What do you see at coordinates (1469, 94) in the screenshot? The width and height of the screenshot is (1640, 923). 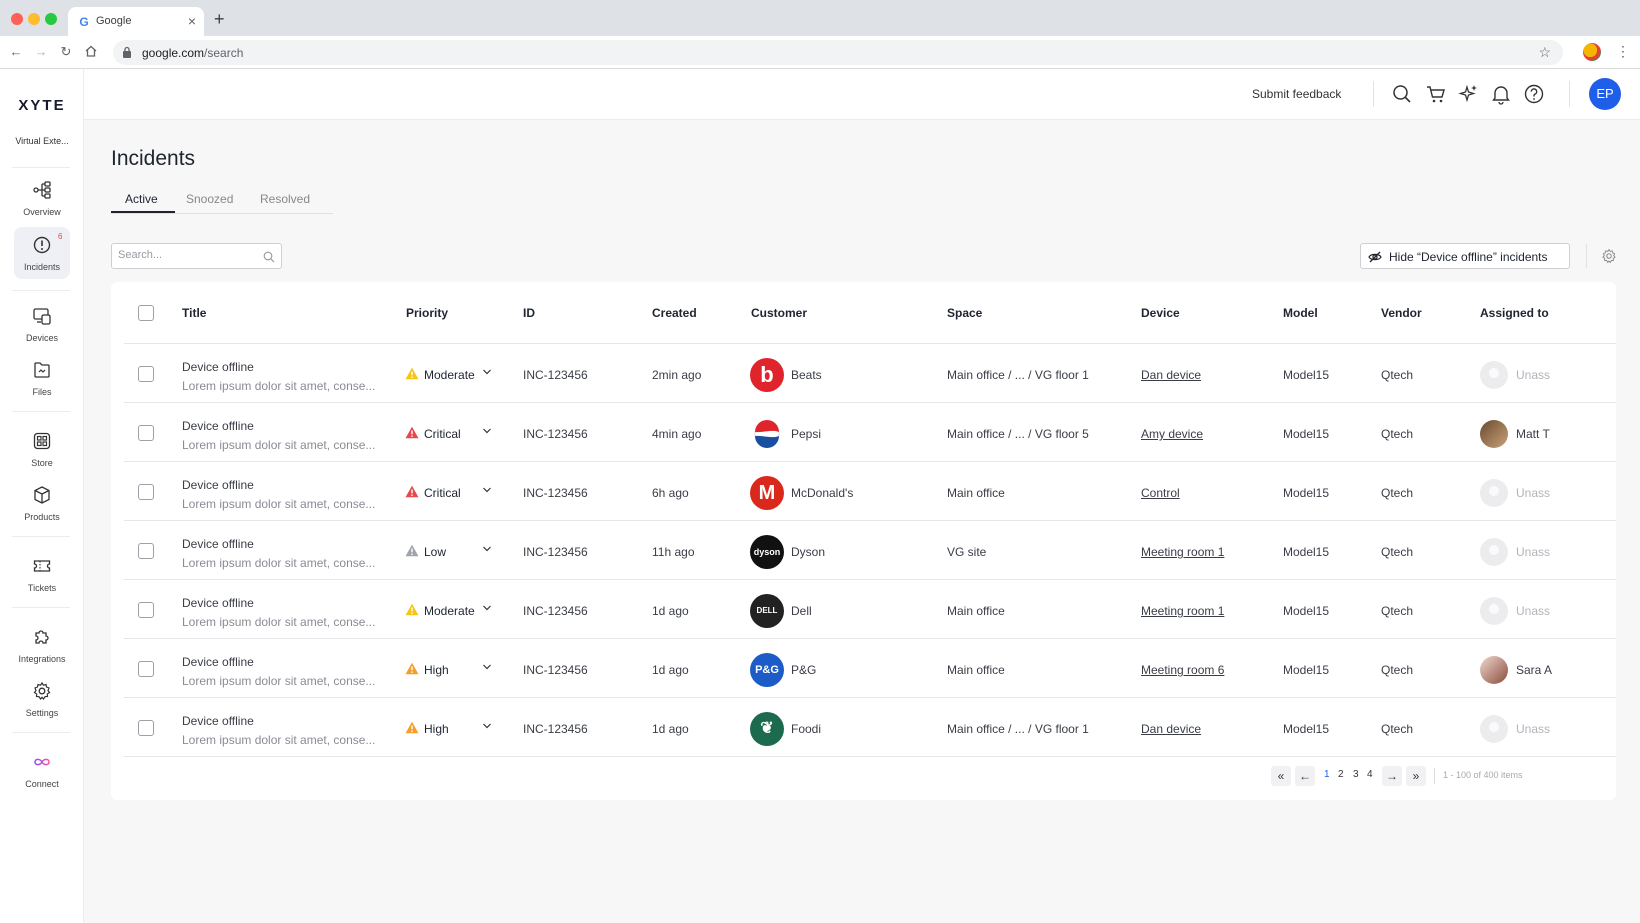 I see `sparkle-ai-icon` at bounding box center [1469, 94].